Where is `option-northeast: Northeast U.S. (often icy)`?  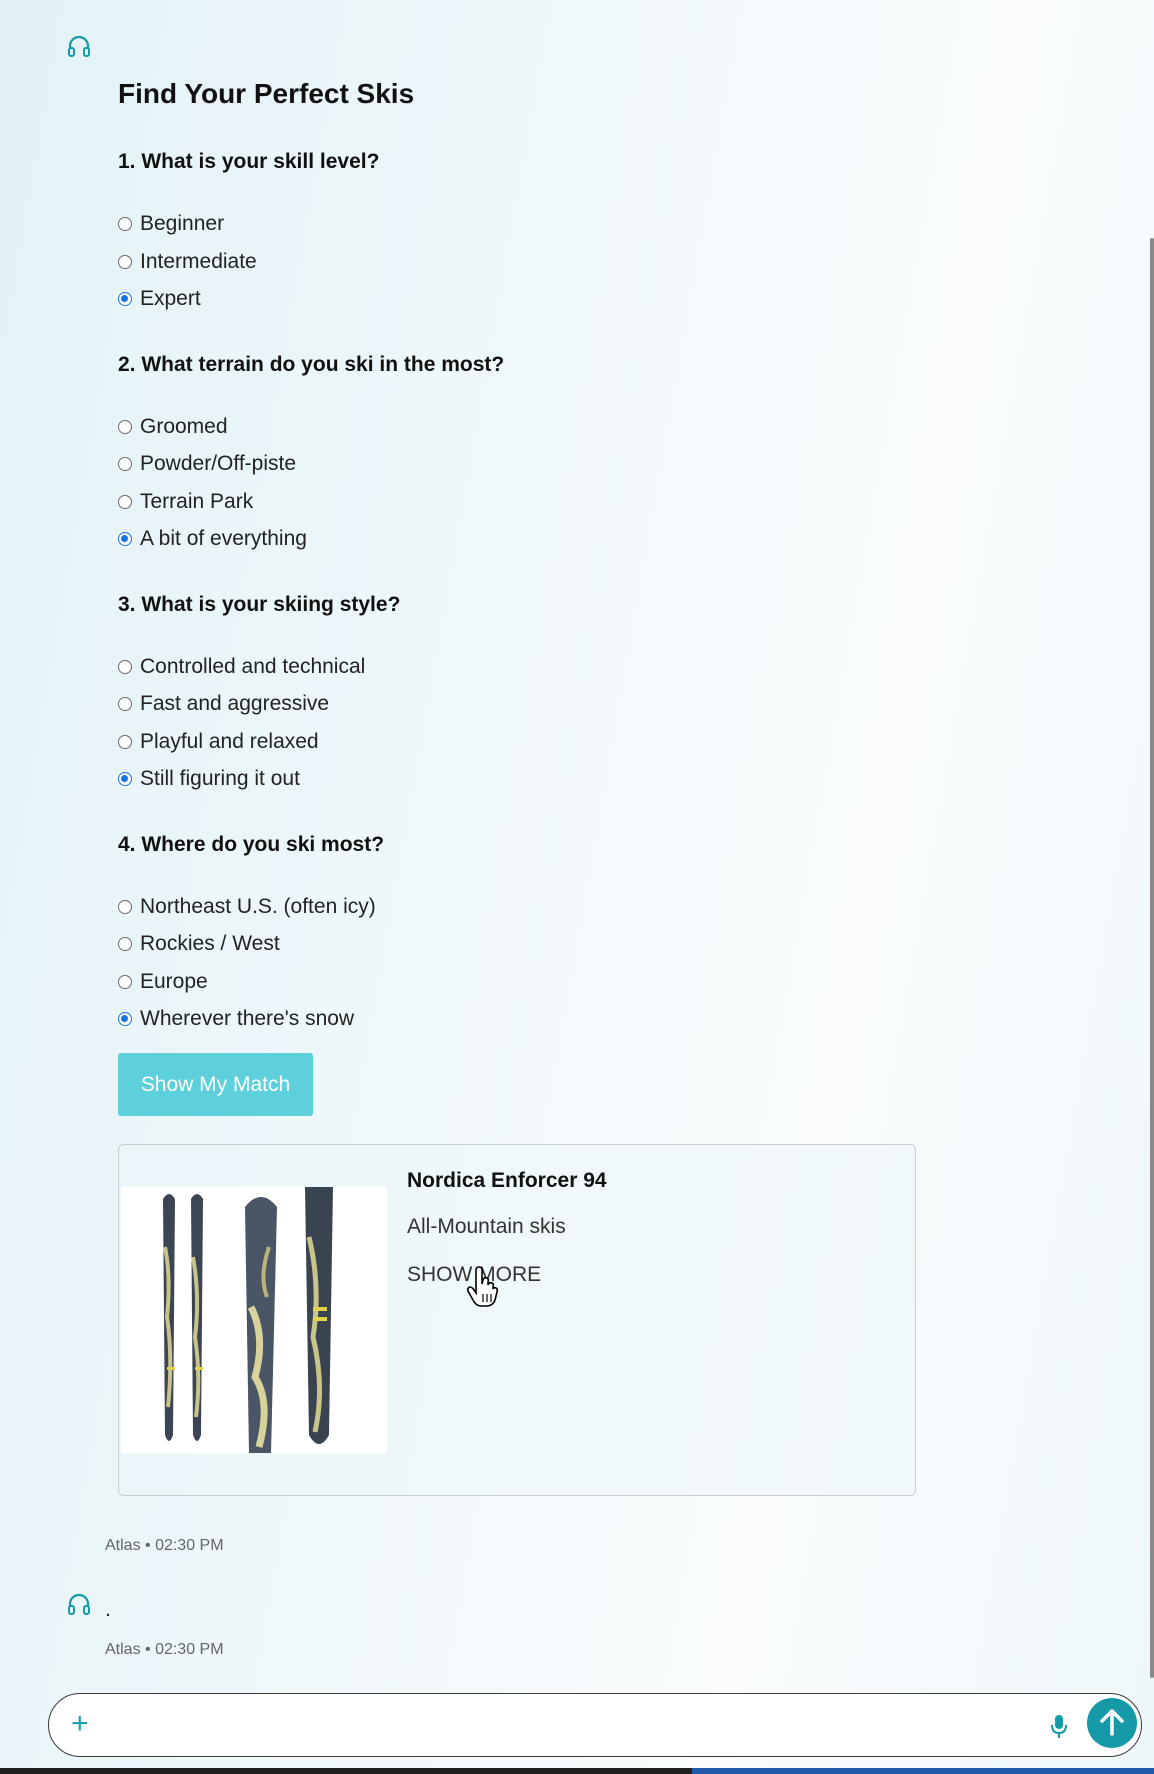 option-northeast: Northeast U.S. (often icy) is located at coordinates (247, 907).